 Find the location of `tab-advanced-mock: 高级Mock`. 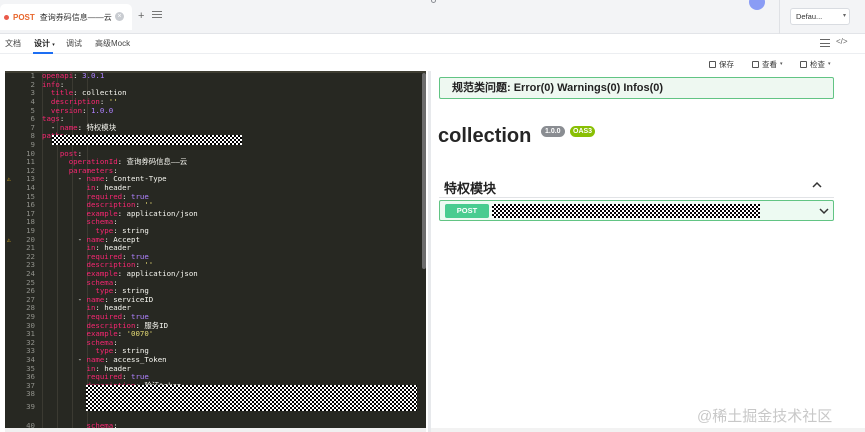

tab-advanced-mock: 高级Mock is located at coordinates (112, 43).